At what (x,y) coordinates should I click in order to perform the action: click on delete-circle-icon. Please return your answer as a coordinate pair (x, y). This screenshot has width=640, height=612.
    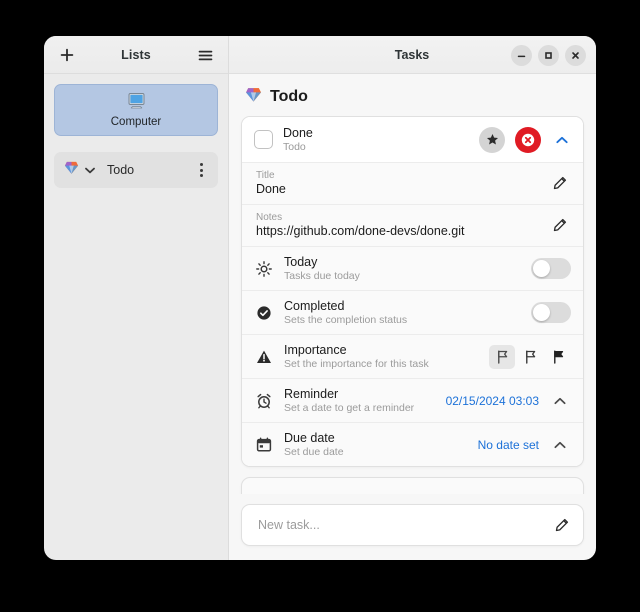
    Looking at the image, I should click on (528, 139).